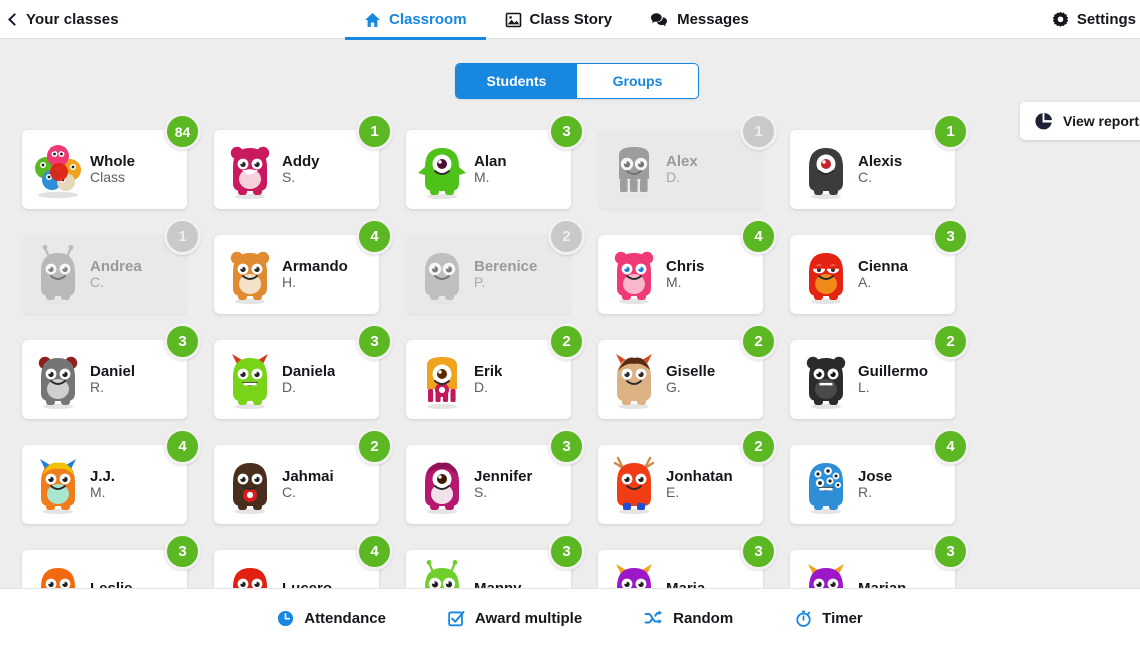 This screenshot has width=1140, height=647. What do you see at coordinates (442, 485) in the screenshot?
I see `monster-magenta-cyclops-icon` at bounding box center [442, 485].